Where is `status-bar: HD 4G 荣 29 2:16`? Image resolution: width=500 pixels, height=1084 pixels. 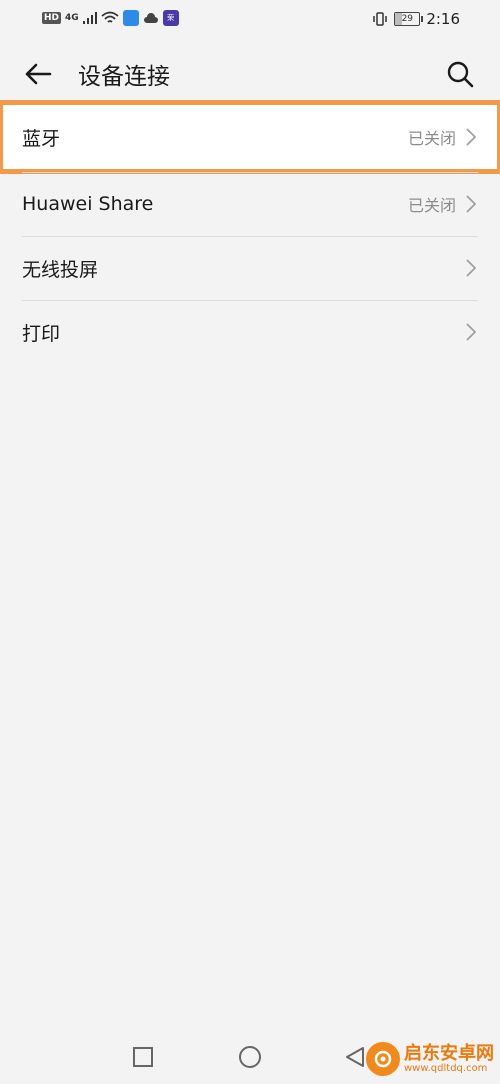 status-bar: HD 4G 荣 29 2:16 is located at coordinates (250, 20).